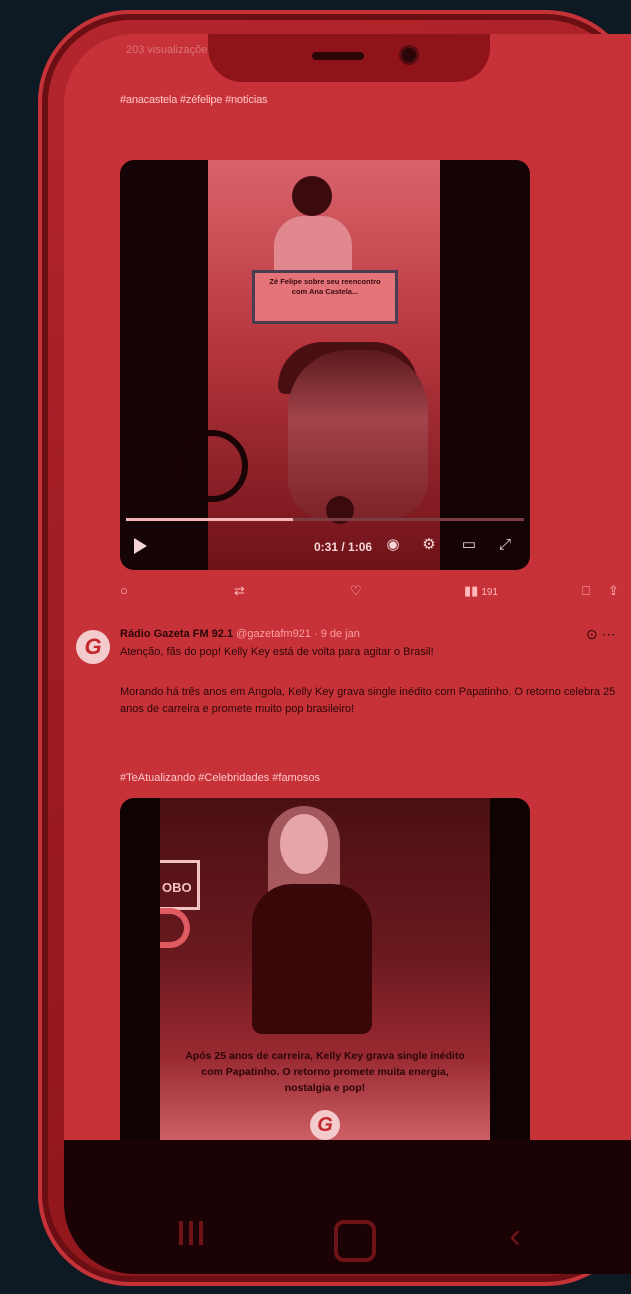  I want to click on camera-notch, so click(349, 58).